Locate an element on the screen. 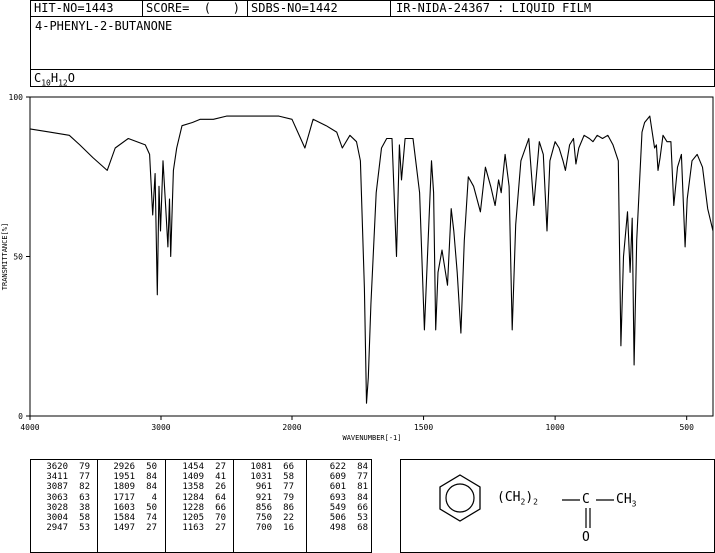 Image resolution: width=715 pixels, height=553 pixels. peak-row: 856 86 is located at coordinates (268, 508).